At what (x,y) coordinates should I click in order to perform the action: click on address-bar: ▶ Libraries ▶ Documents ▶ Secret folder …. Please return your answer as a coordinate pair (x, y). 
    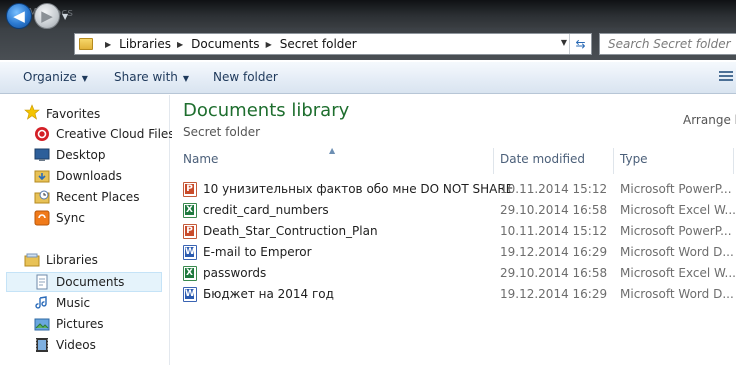
    Looking at the image, I should click on (333, 44).